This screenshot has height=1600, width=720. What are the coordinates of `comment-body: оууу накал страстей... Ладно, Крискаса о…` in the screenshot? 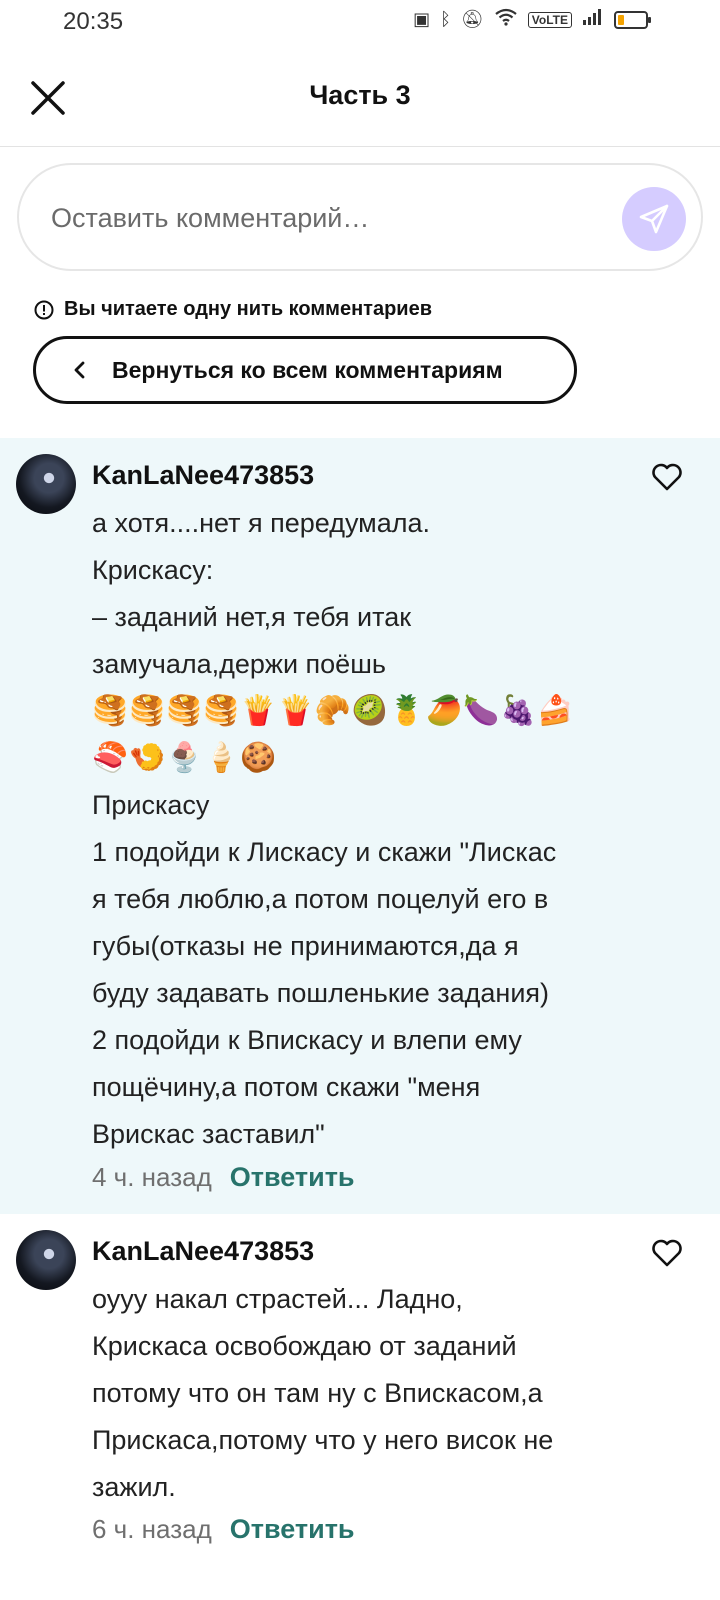 It's located at (357, 1393).